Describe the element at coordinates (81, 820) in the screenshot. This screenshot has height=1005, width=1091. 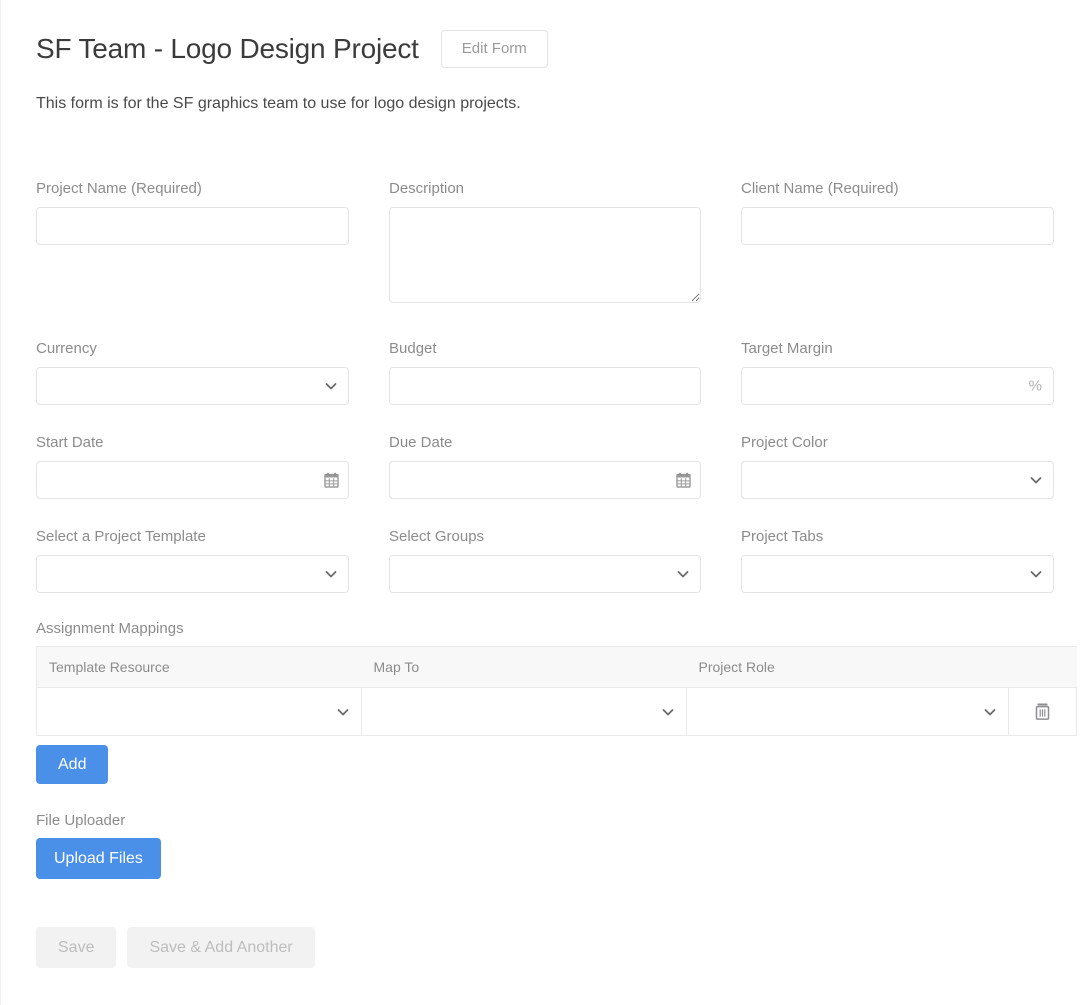
I see `file-uploader-label: File Uploader` at that location.